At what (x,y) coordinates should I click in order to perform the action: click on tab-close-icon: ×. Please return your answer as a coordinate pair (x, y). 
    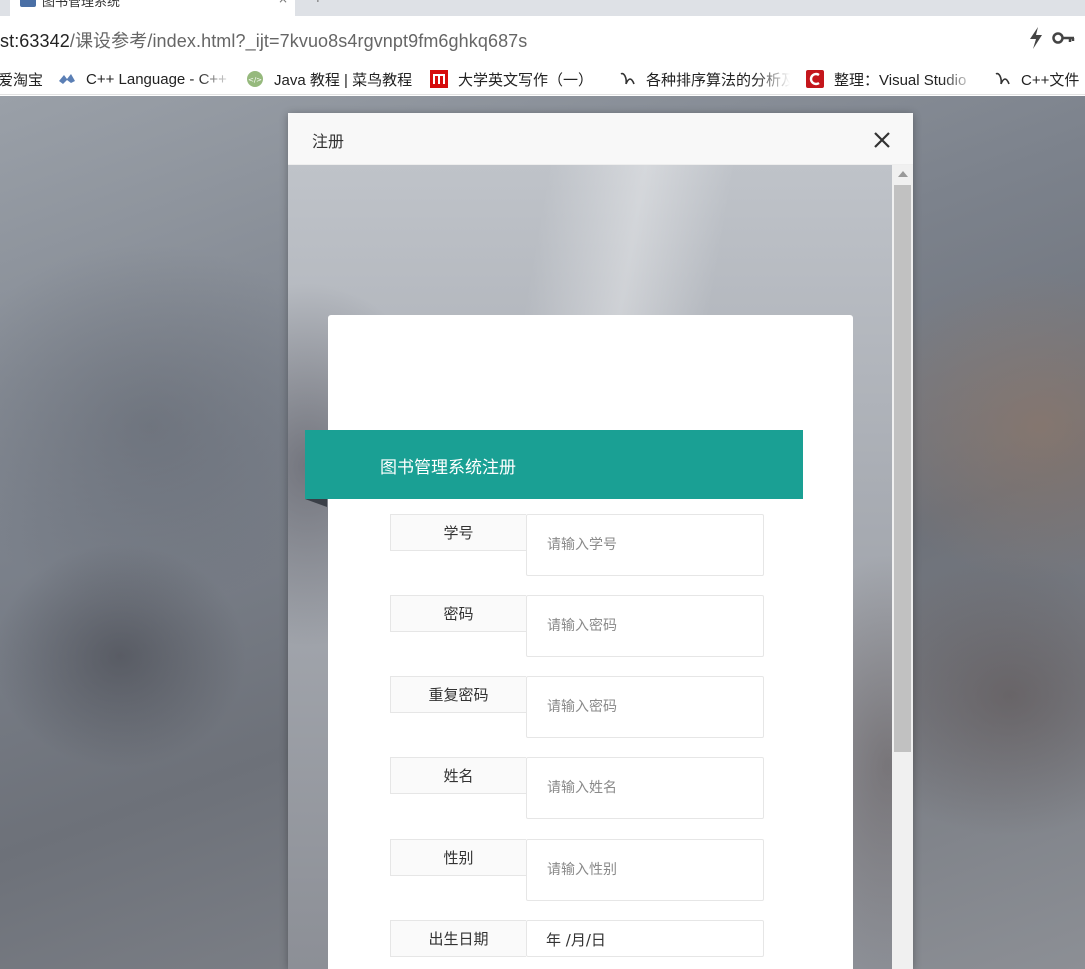
    Looking at the image, I should click on (283, 3).